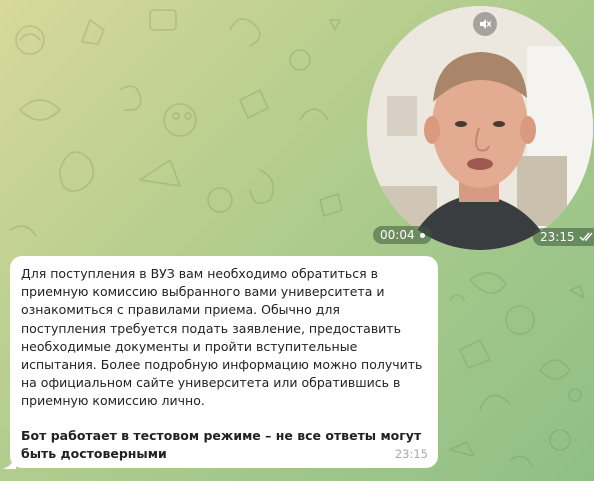 The width and height of the screenshot is (594, 481). What do you see at coordinates (557, 237) in the screenshot?
I see `video-timestamp: 23:15` at bounding box center [557, 237].